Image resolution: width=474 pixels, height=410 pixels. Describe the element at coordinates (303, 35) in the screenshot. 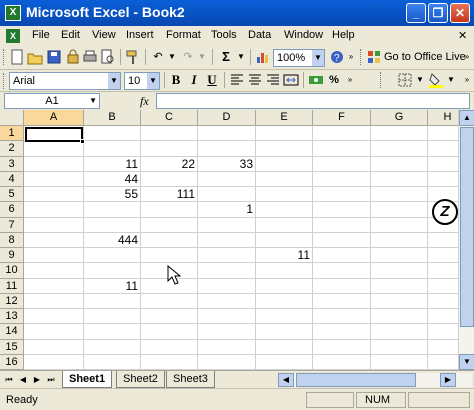

I see `menu-window: Window` at that location.